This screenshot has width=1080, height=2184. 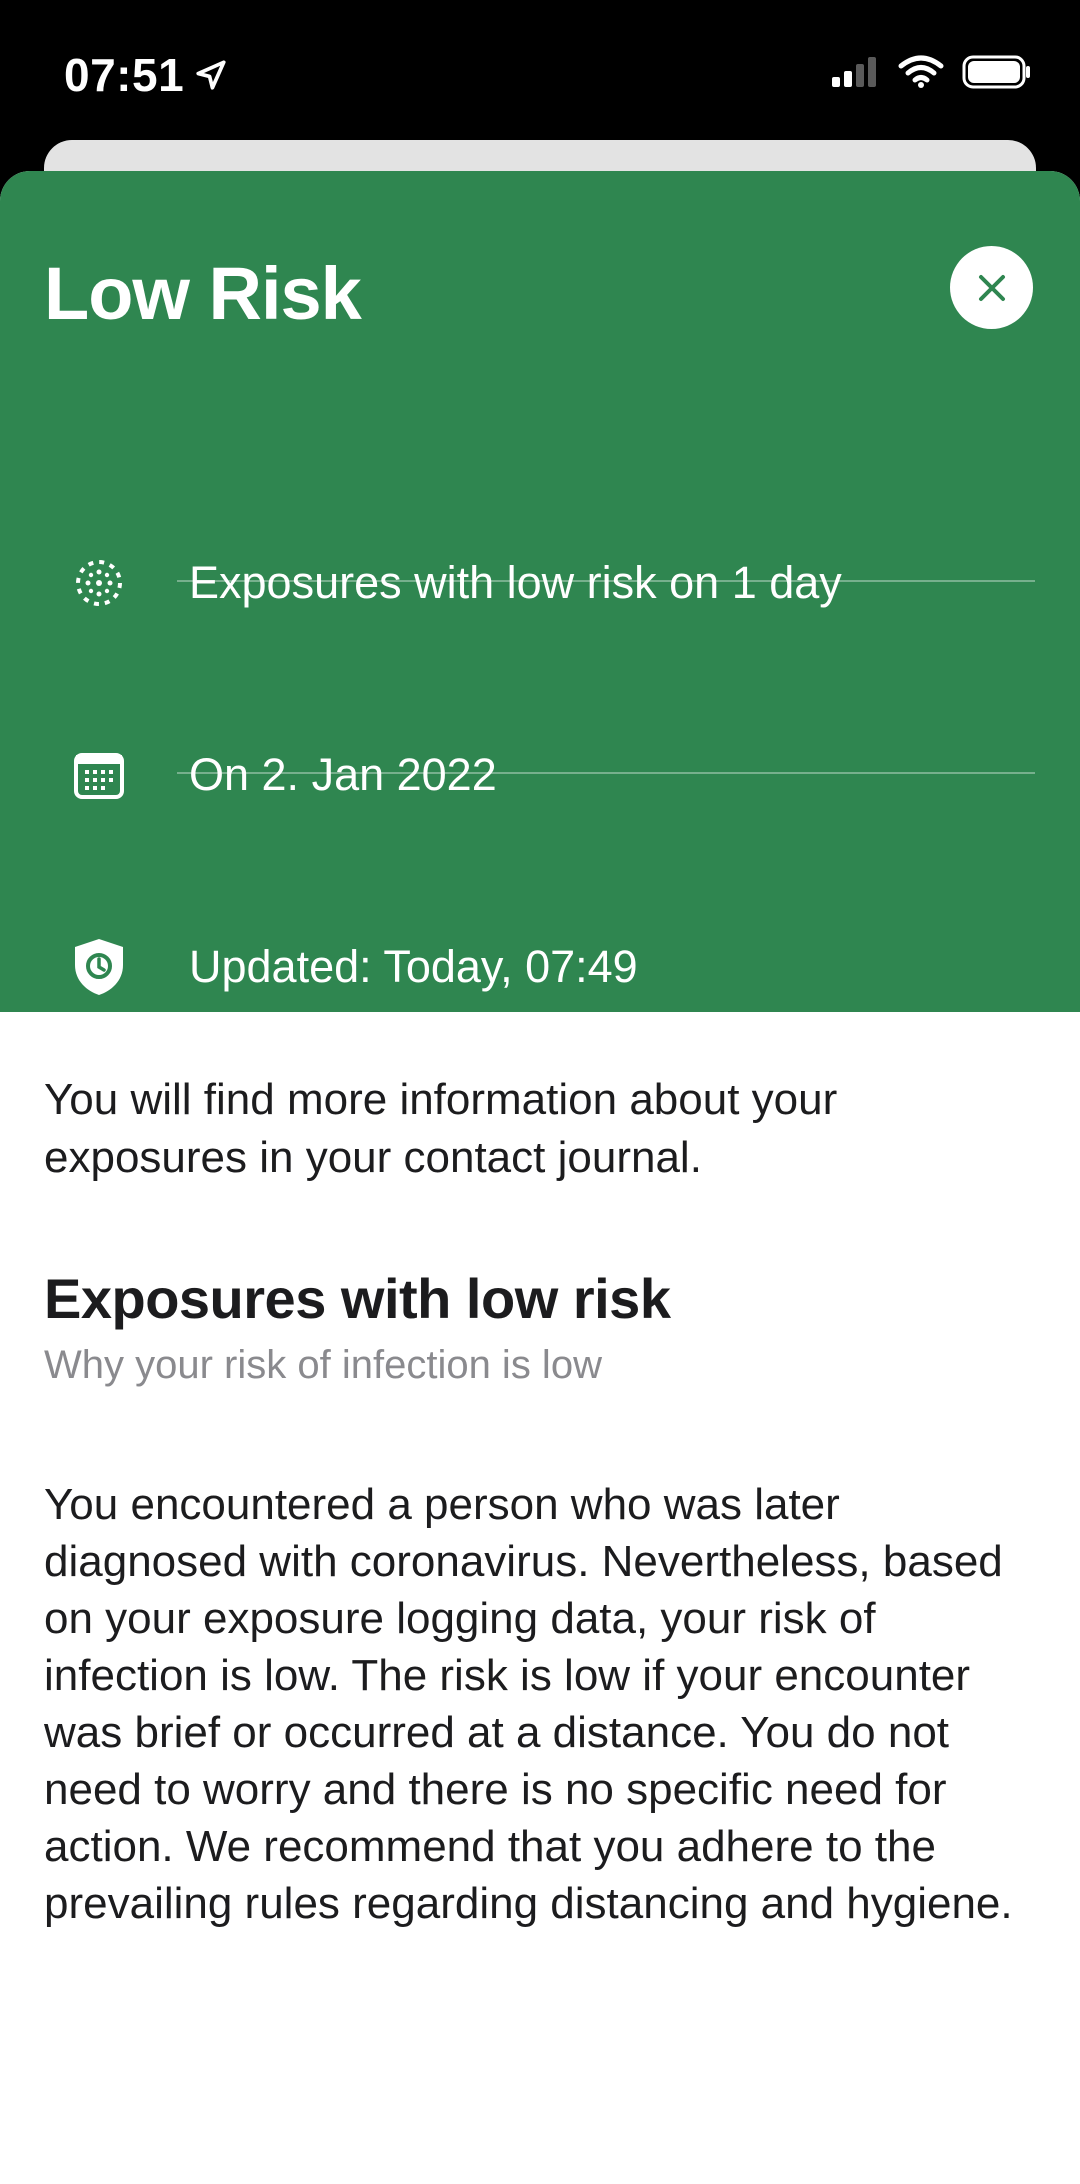 I want to click on battery-icon, so click(x=996, y=72).